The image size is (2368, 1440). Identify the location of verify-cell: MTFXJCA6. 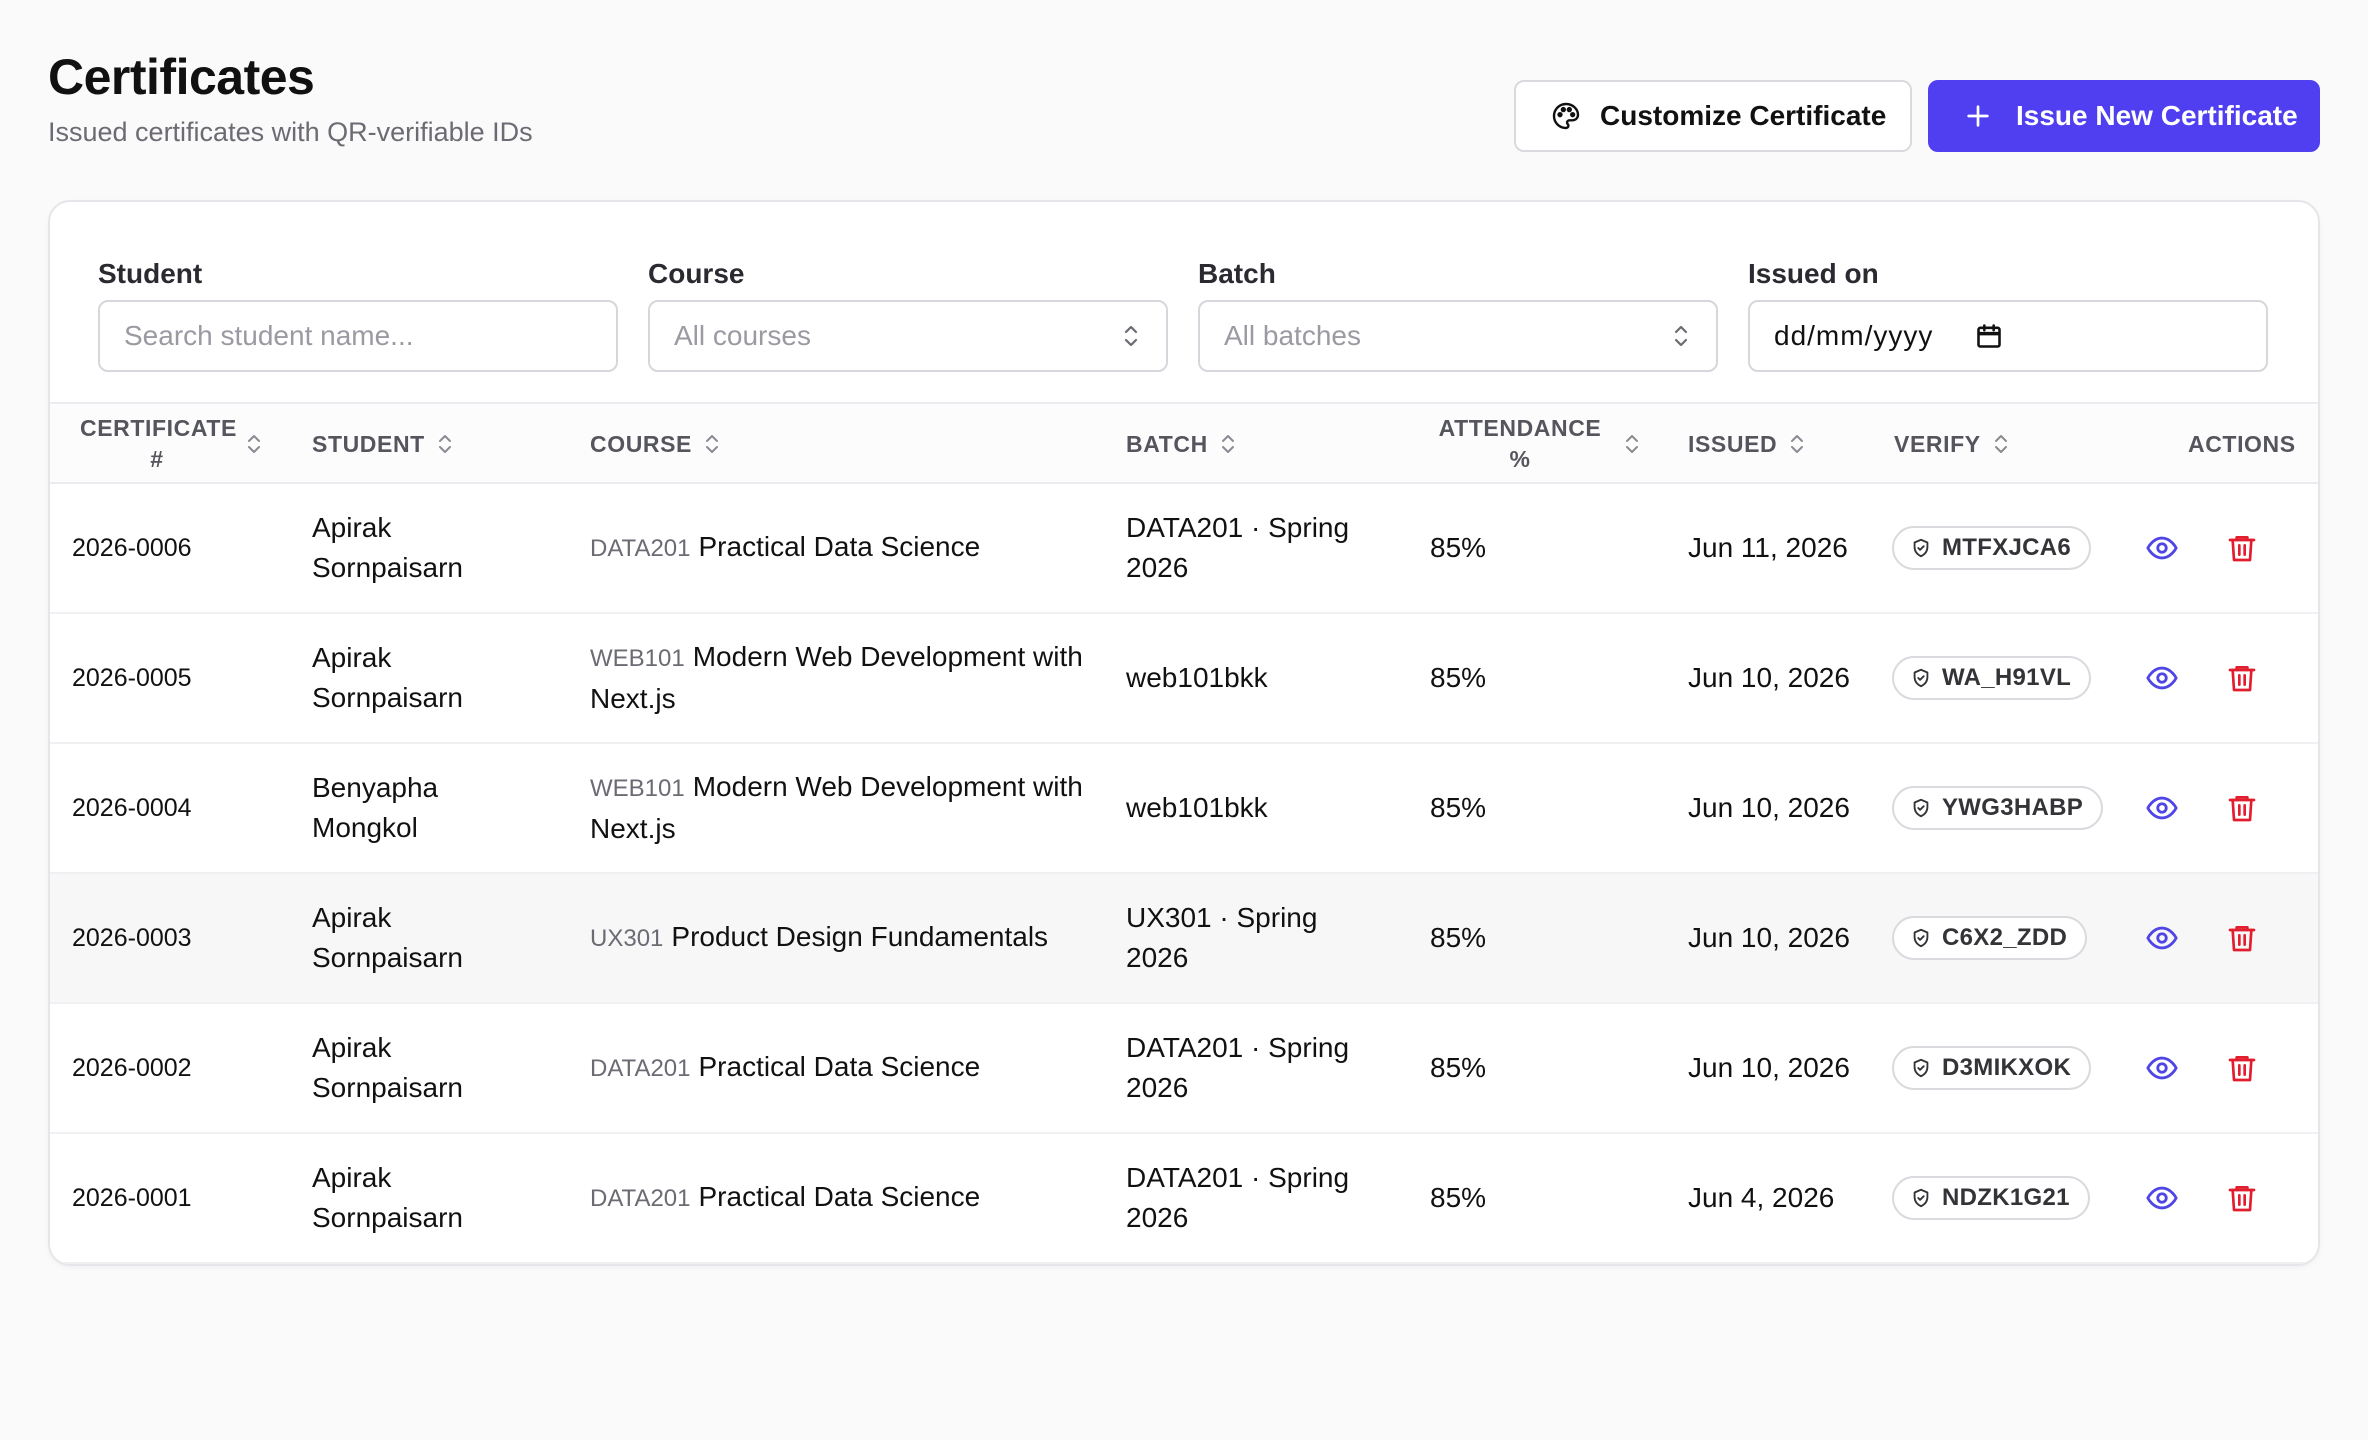
(2022, 548).